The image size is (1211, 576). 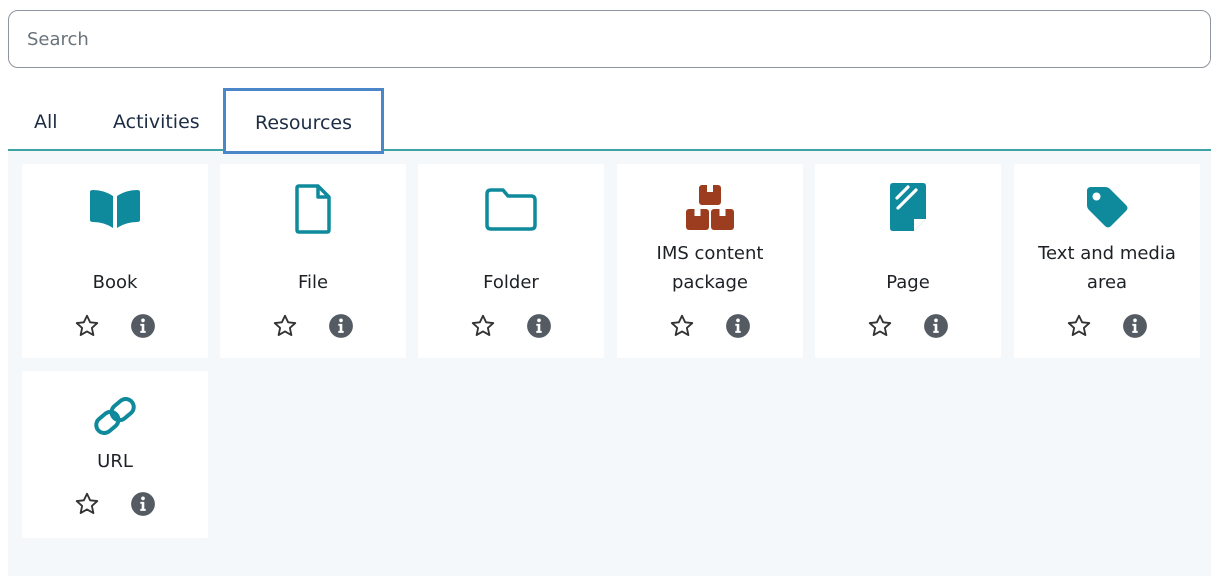 What do you see at coordinates (115, 416) in the screenshot?
I see `link-icon` at bounding box center [115, 416].